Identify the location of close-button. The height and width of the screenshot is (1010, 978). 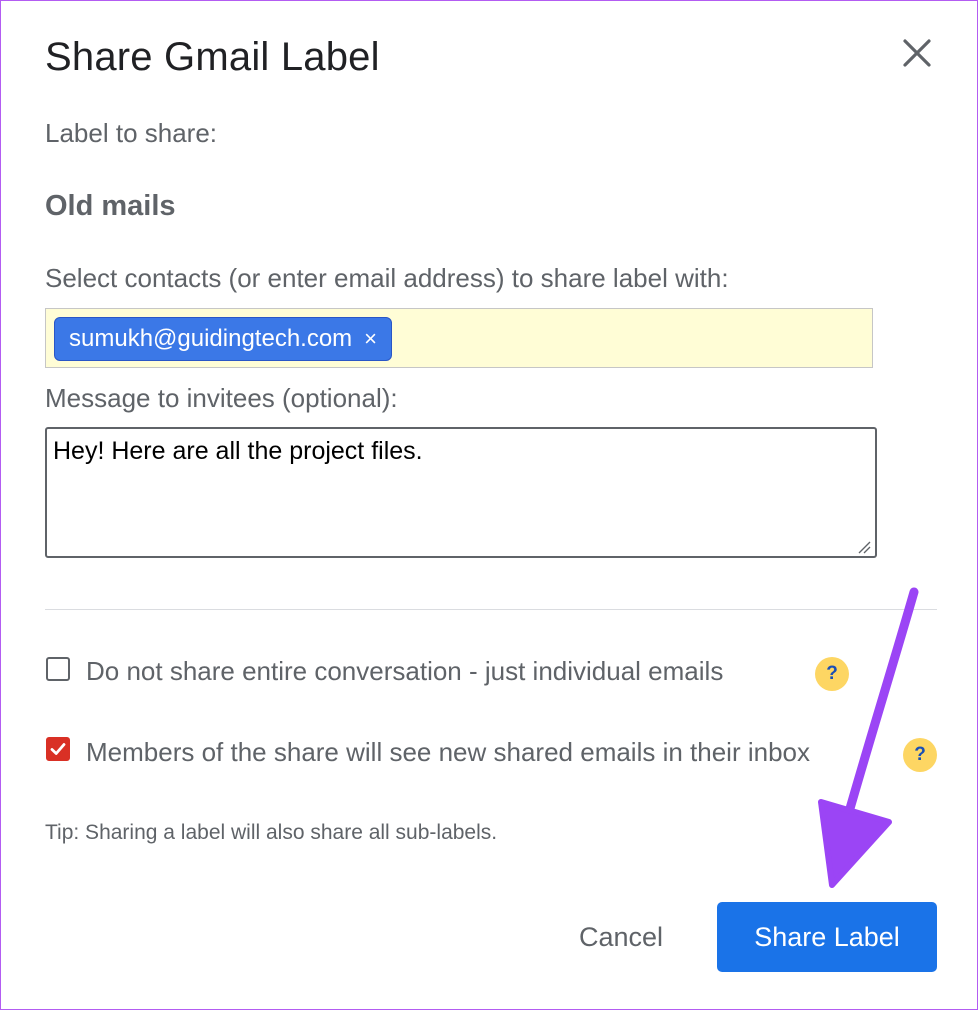
(917, 55).